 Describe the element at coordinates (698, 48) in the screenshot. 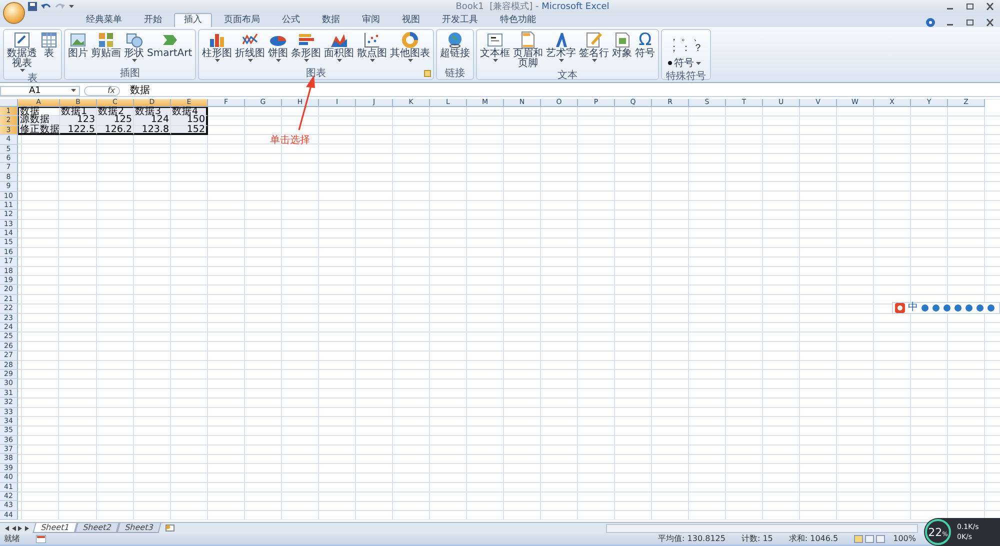

I see `symbol-button: ？` at that location.